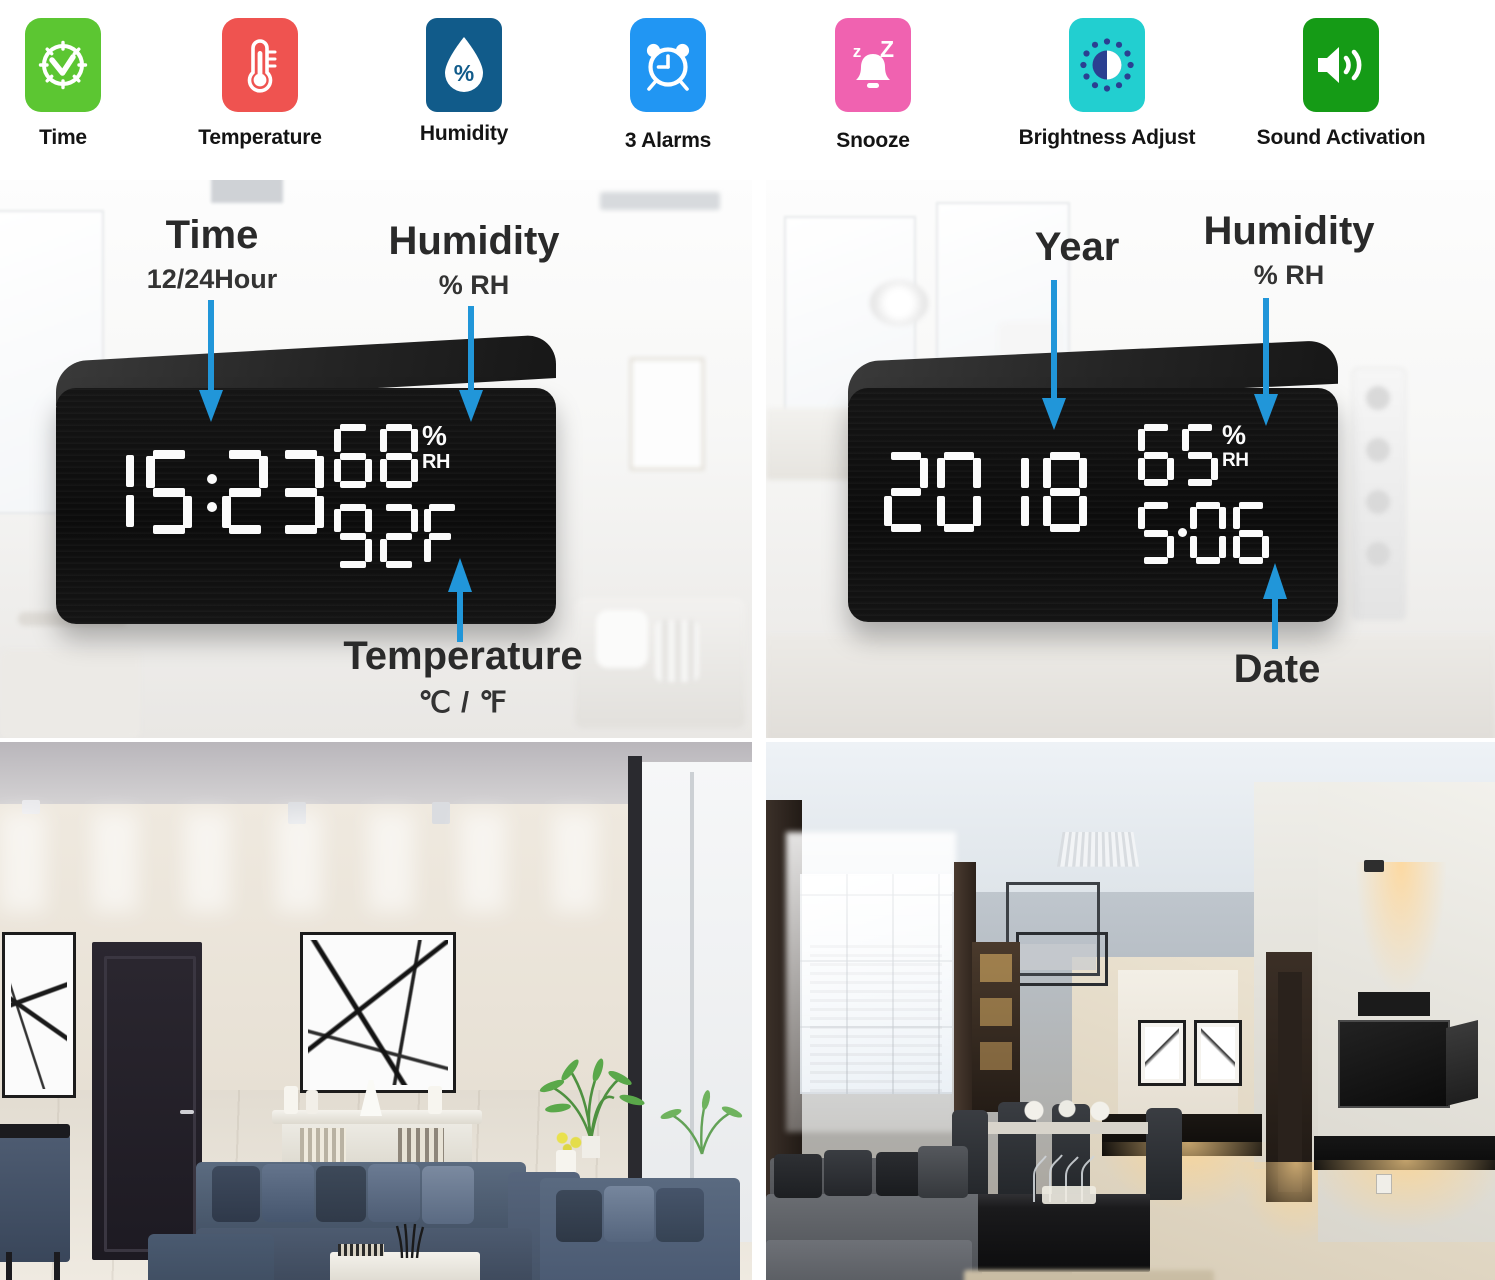 The width and height of the screenshot is (1495, 1280). Describe the element at coordinates (1077, 247) in the screenshot. I see `annotation-title: Year` at that location.